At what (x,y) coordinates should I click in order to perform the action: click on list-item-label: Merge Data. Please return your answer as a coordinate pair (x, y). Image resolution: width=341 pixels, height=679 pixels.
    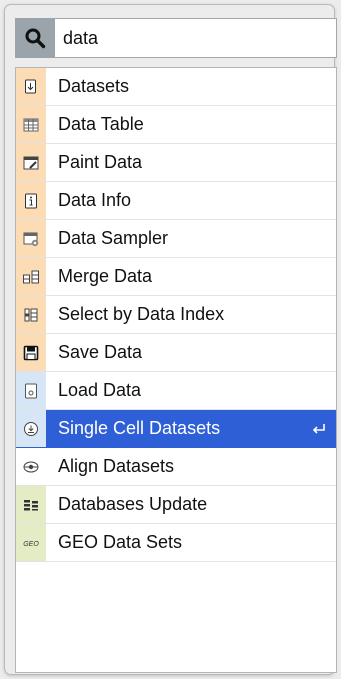
    Looking at the image, I should click on (105, 276).